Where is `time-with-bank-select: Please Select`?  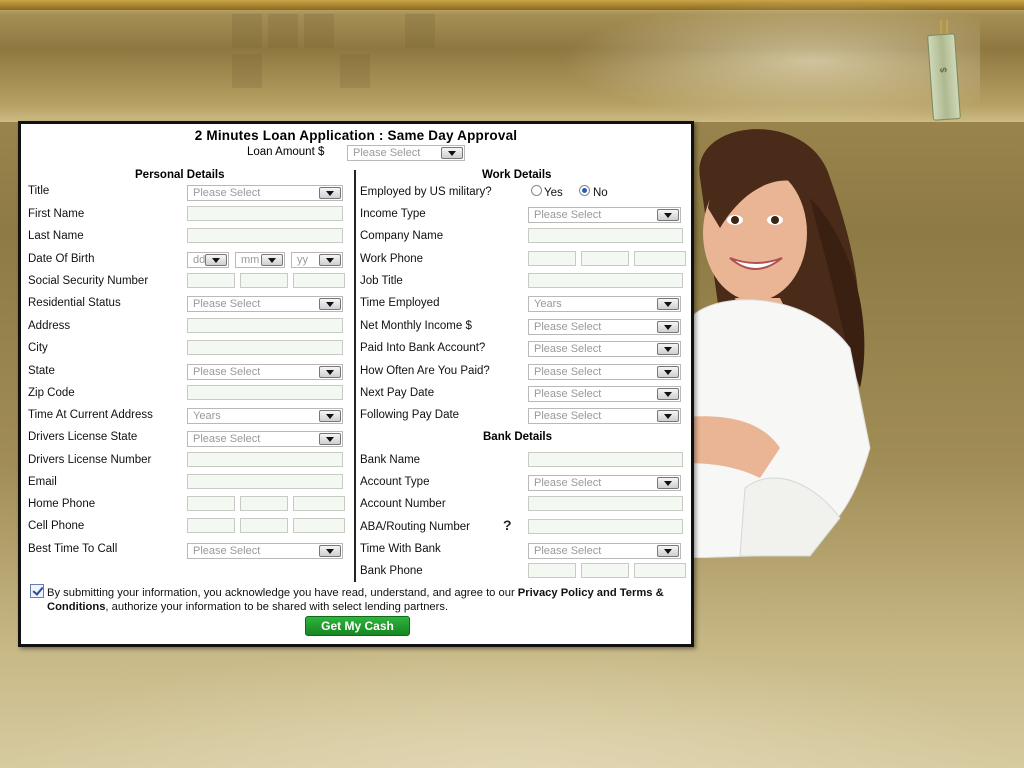
time-with-bank-select: Please Select is located at coordinates (604, 551).